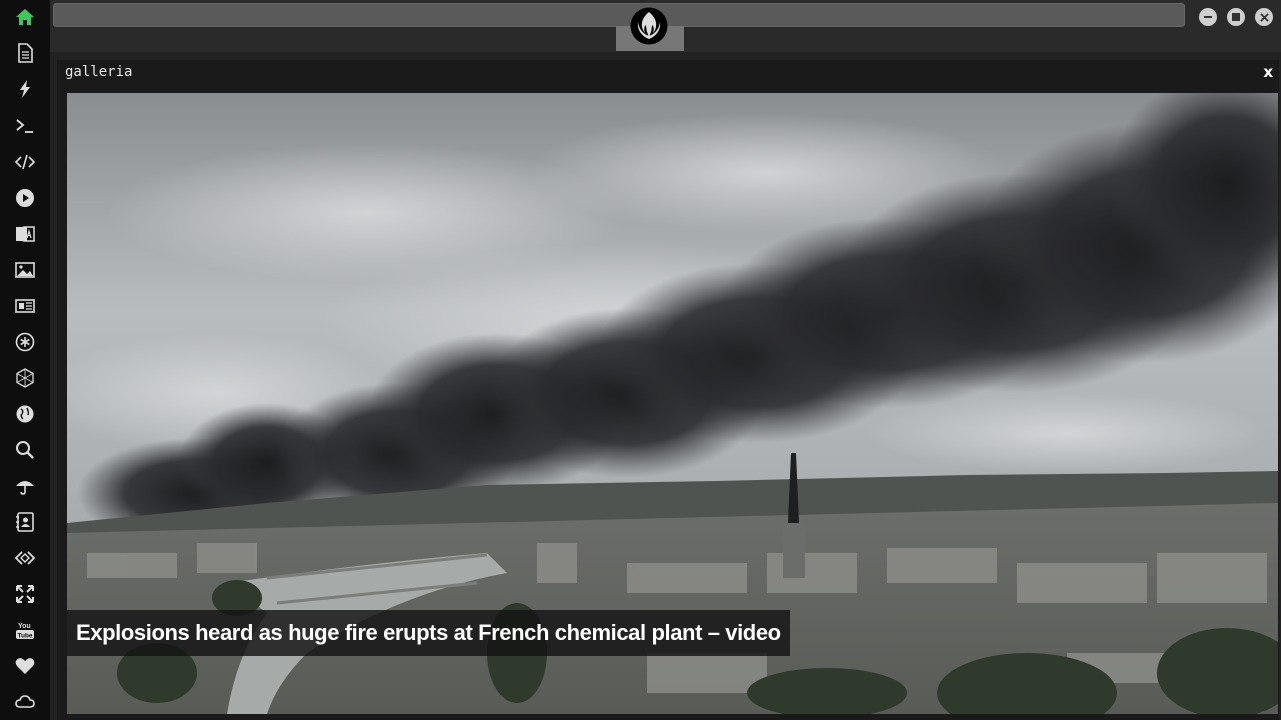 The image size is (1281, 720). Describe the element at coordinates (1268, 72) in the screenshot. I see `gallery-close-button: x` at that location.